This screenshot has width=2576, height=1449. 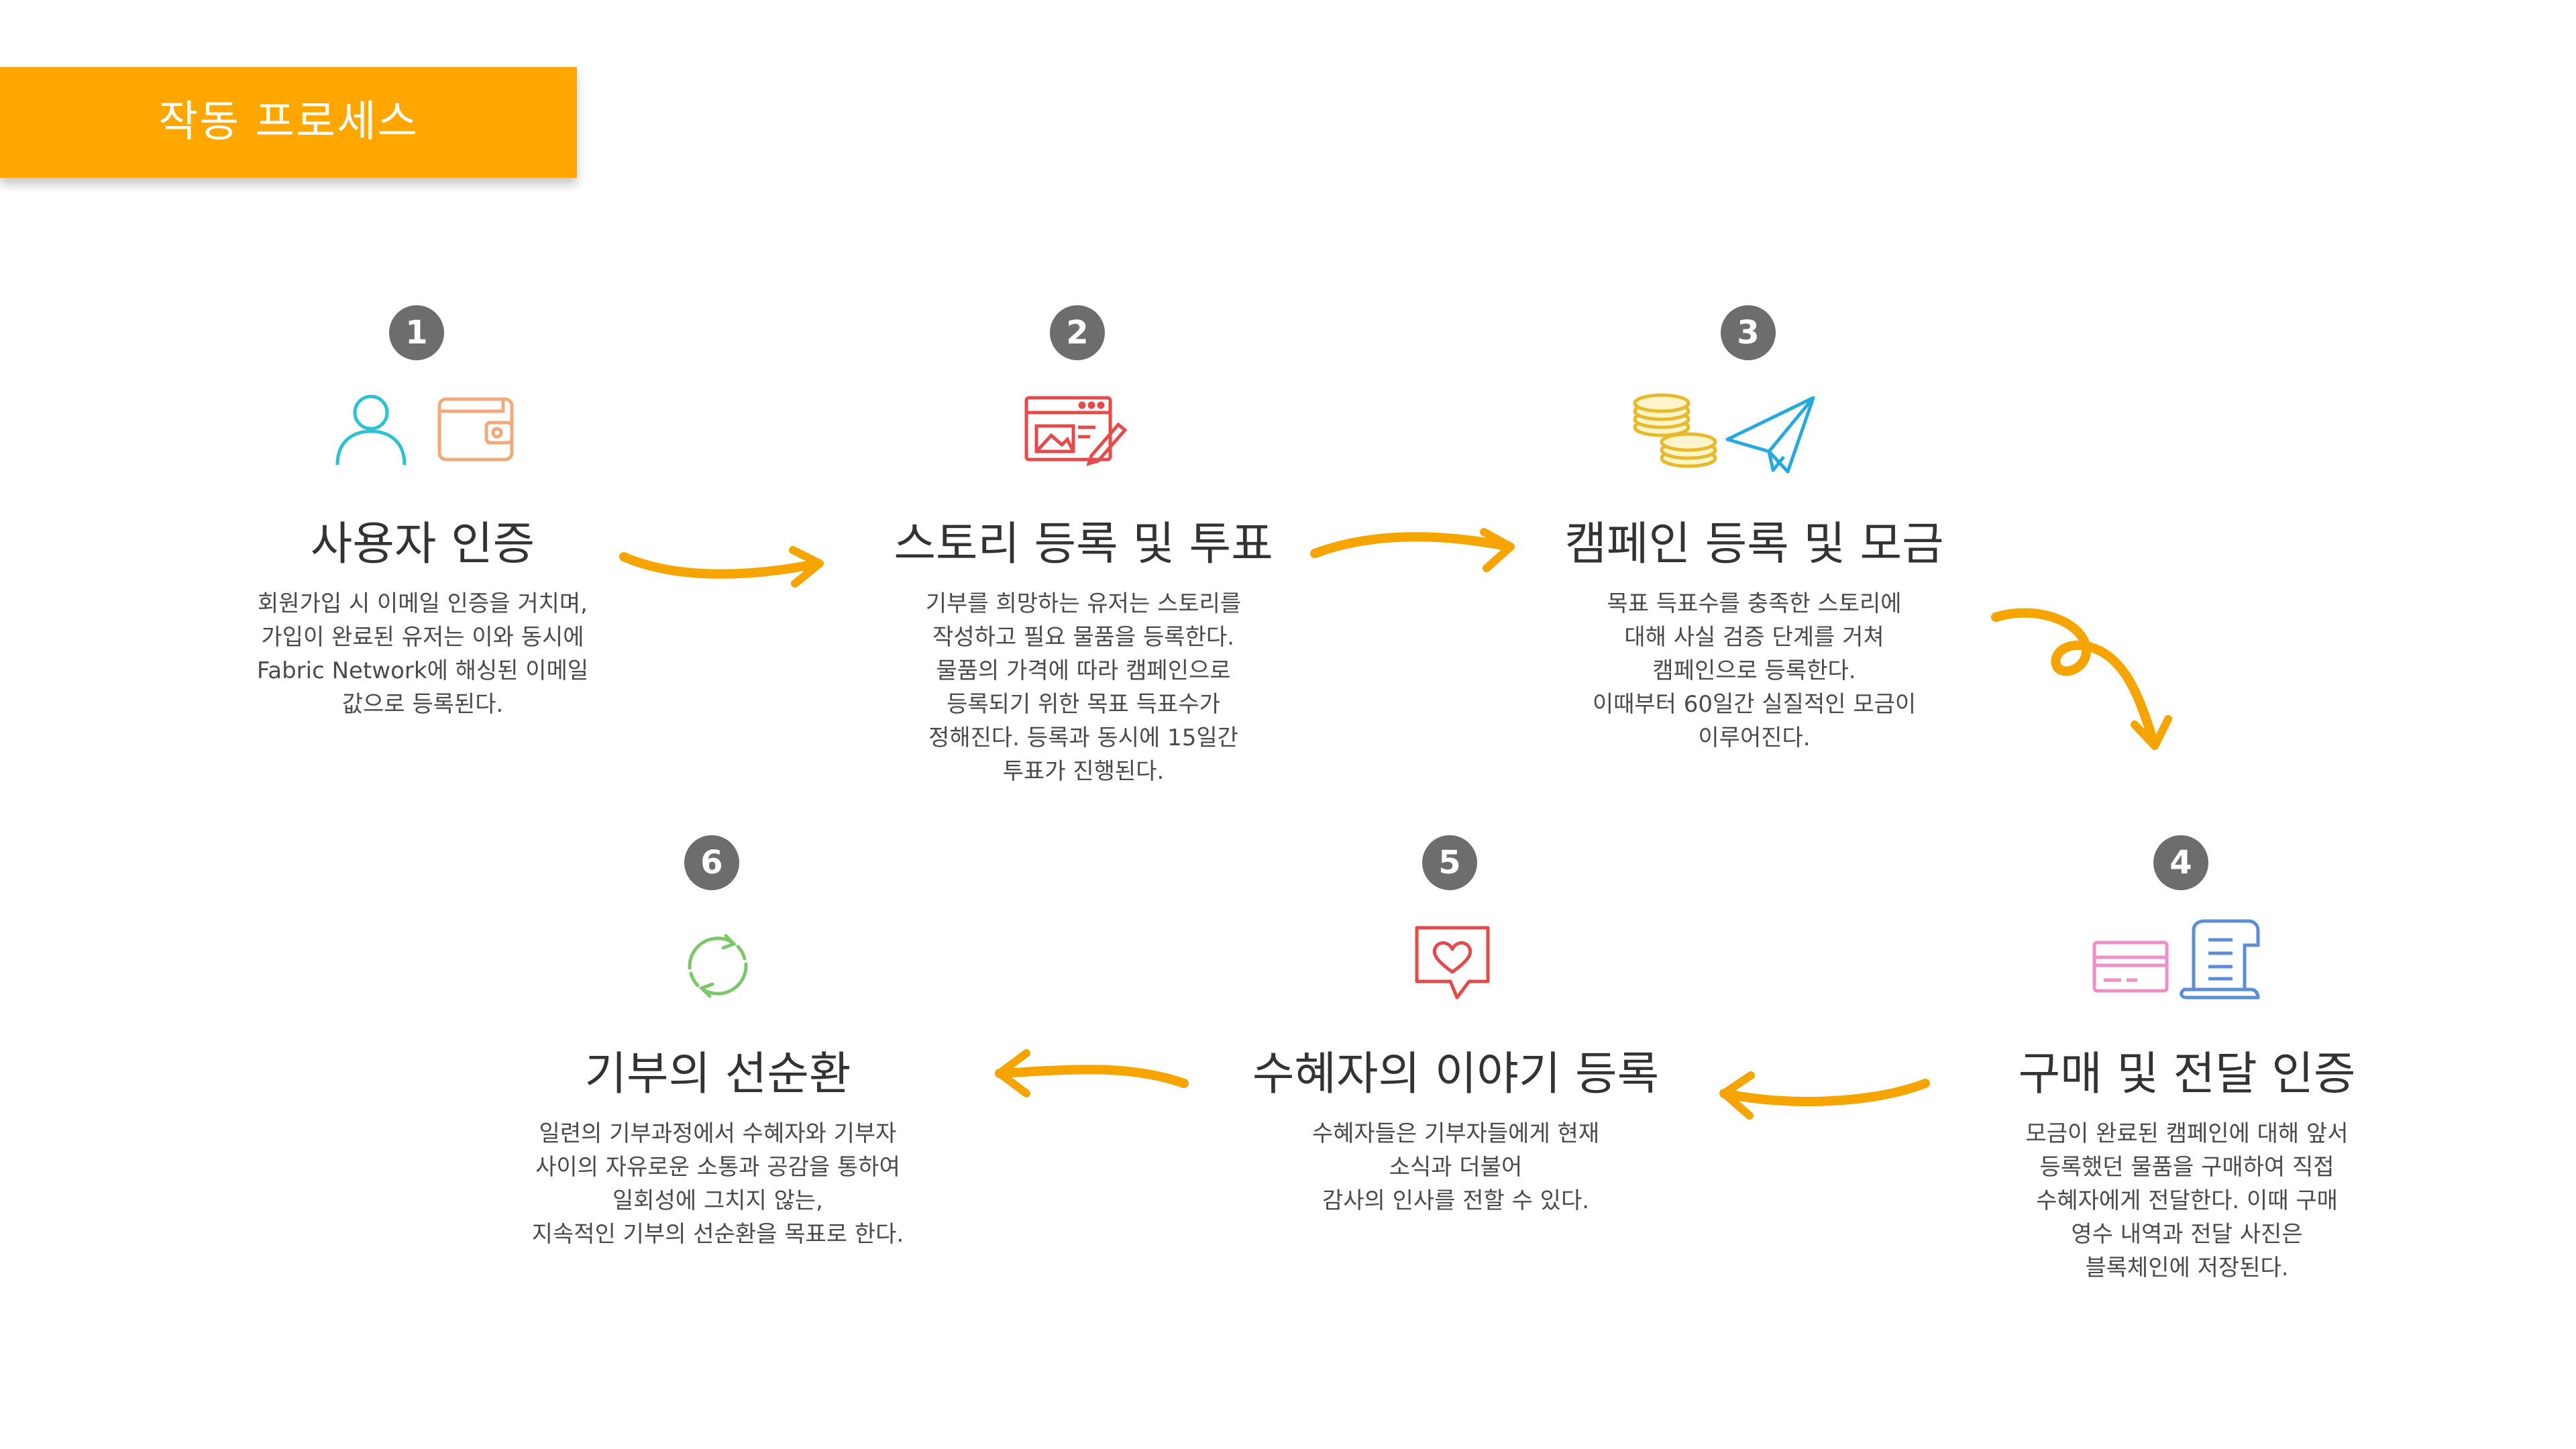 What do you see at coordinates (422, 637) in the screenshot?
I see `description-line: 가입이 완료된 유저는 이와 동시에` at bounding box center [422, 637].